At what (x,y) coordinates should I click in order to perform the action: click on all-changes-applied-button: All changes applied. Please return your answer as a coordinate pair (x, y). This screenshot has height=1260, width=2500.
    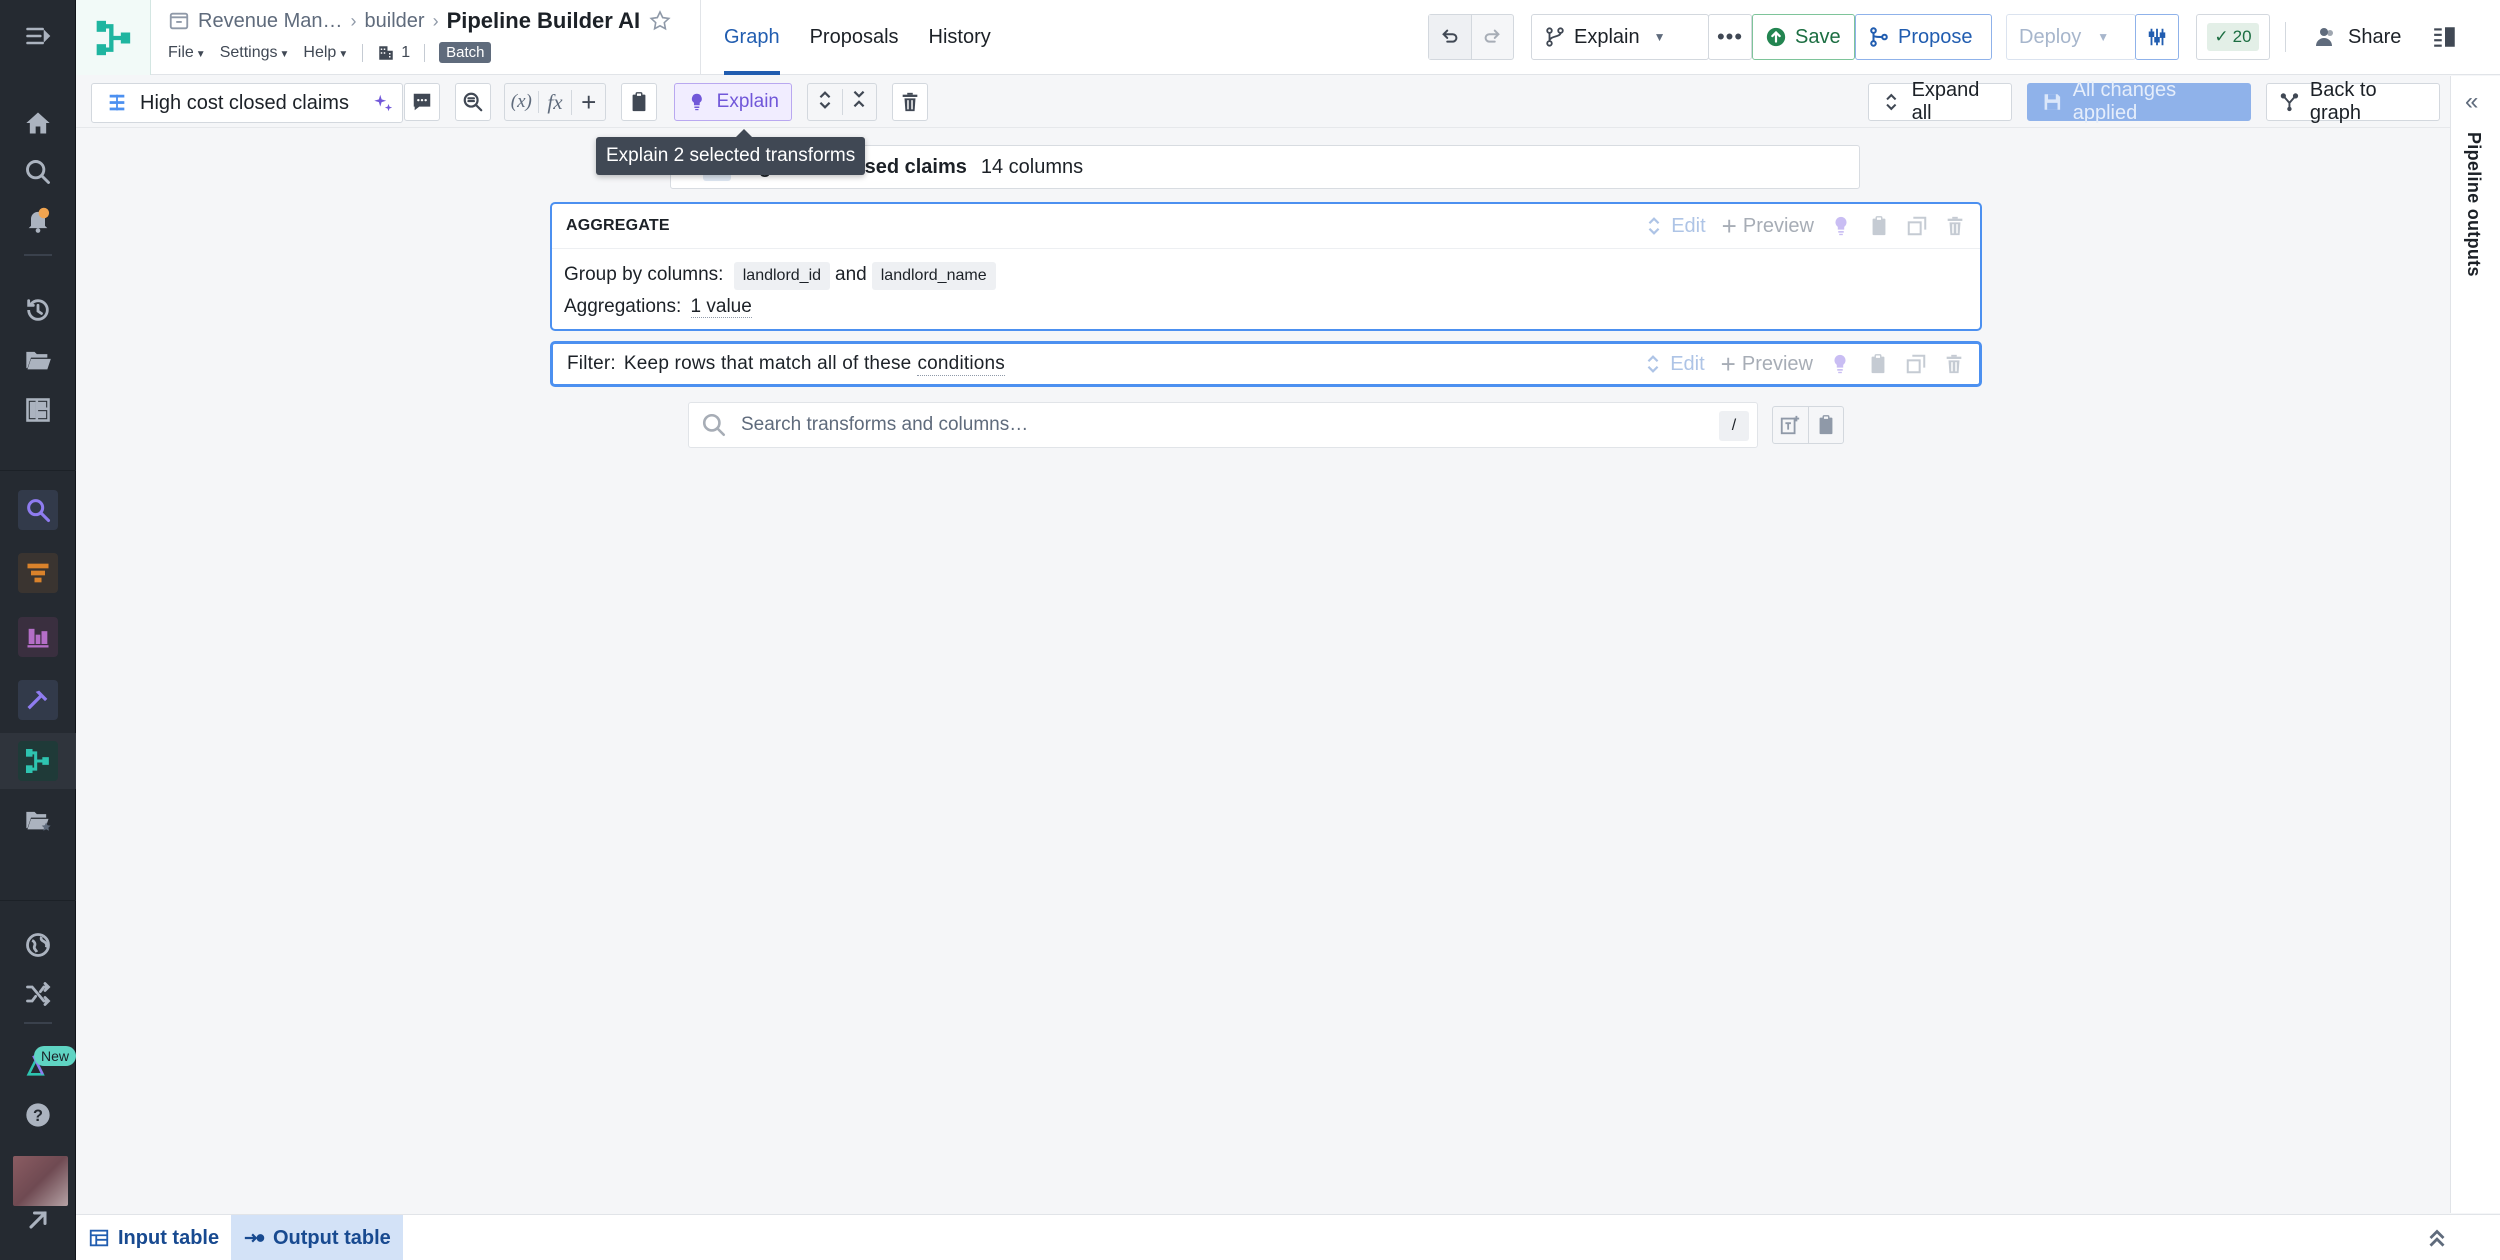
    Looking at the image, I should click on (2139, 101).